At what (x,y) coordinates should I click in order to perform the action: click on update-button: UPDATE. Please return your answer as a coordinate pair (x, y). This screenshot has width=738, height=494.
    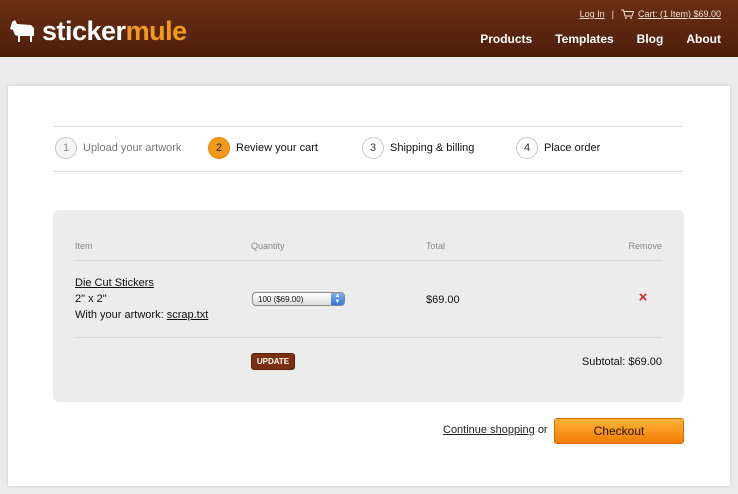
    Looking at the image, I should click on (273, 361).